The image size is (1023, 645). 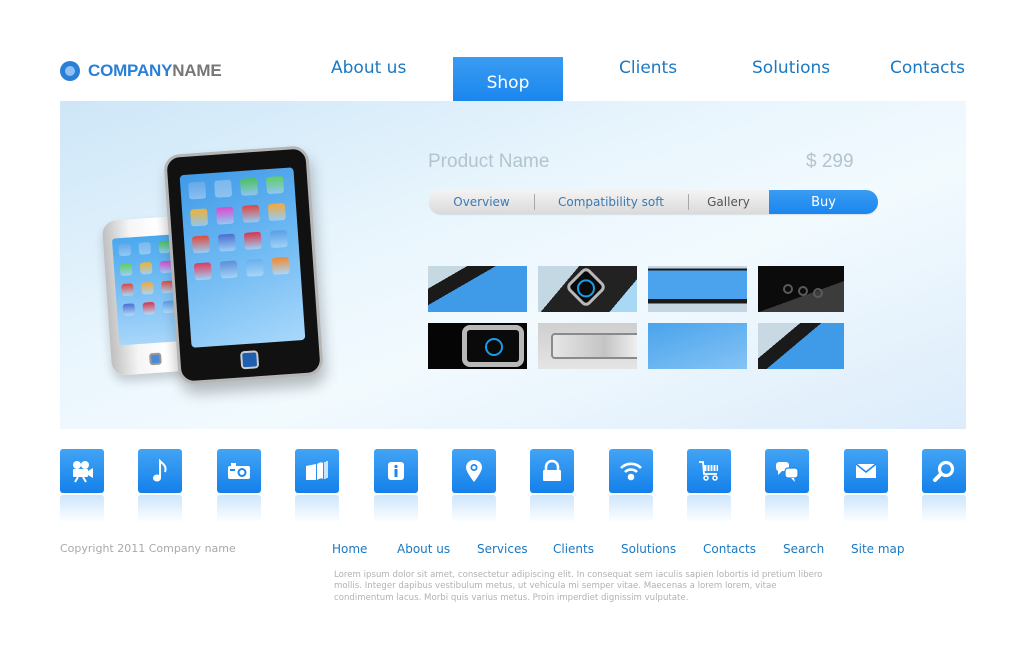 I want to click on gallery-thumb-home-button, so click(x=587, y=289).